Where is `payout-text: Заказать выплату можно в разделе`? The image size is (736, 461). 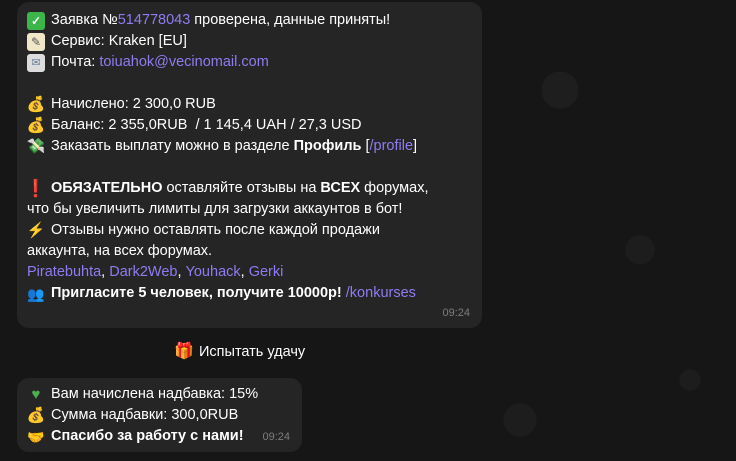
payout-text: Заказать выплату можно в разделе is located at coordinates (172, 146).